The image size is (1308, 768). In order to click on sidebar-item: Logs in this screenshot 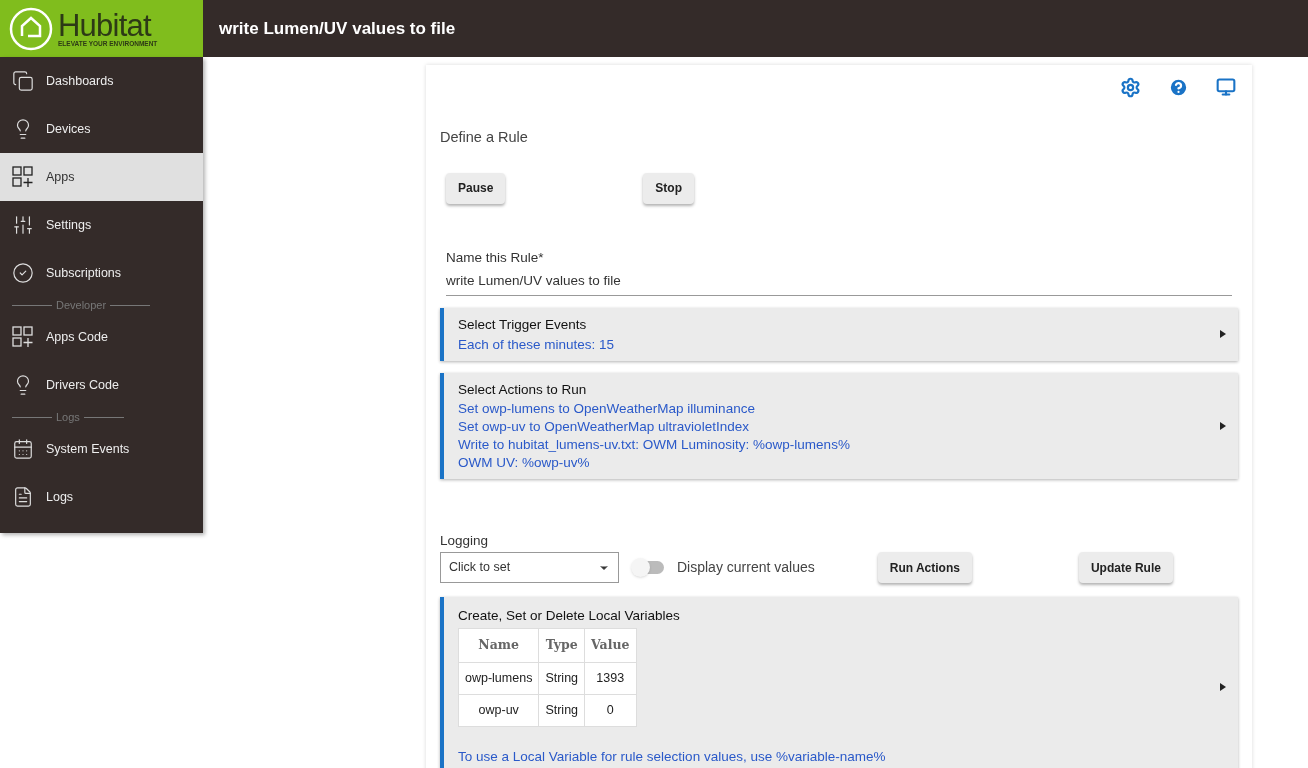, I will do `click(101, 497)`.